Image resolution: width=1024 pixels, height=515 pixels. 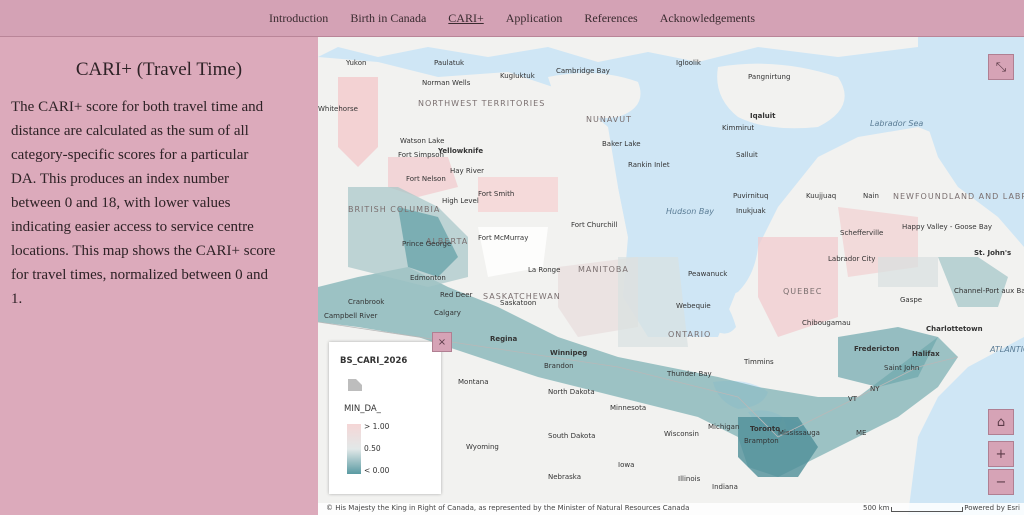 What do you see at coordinates (565, 477) in the screenshot?
I see `place-label: Nebraska` at bounding box center [565, 477].